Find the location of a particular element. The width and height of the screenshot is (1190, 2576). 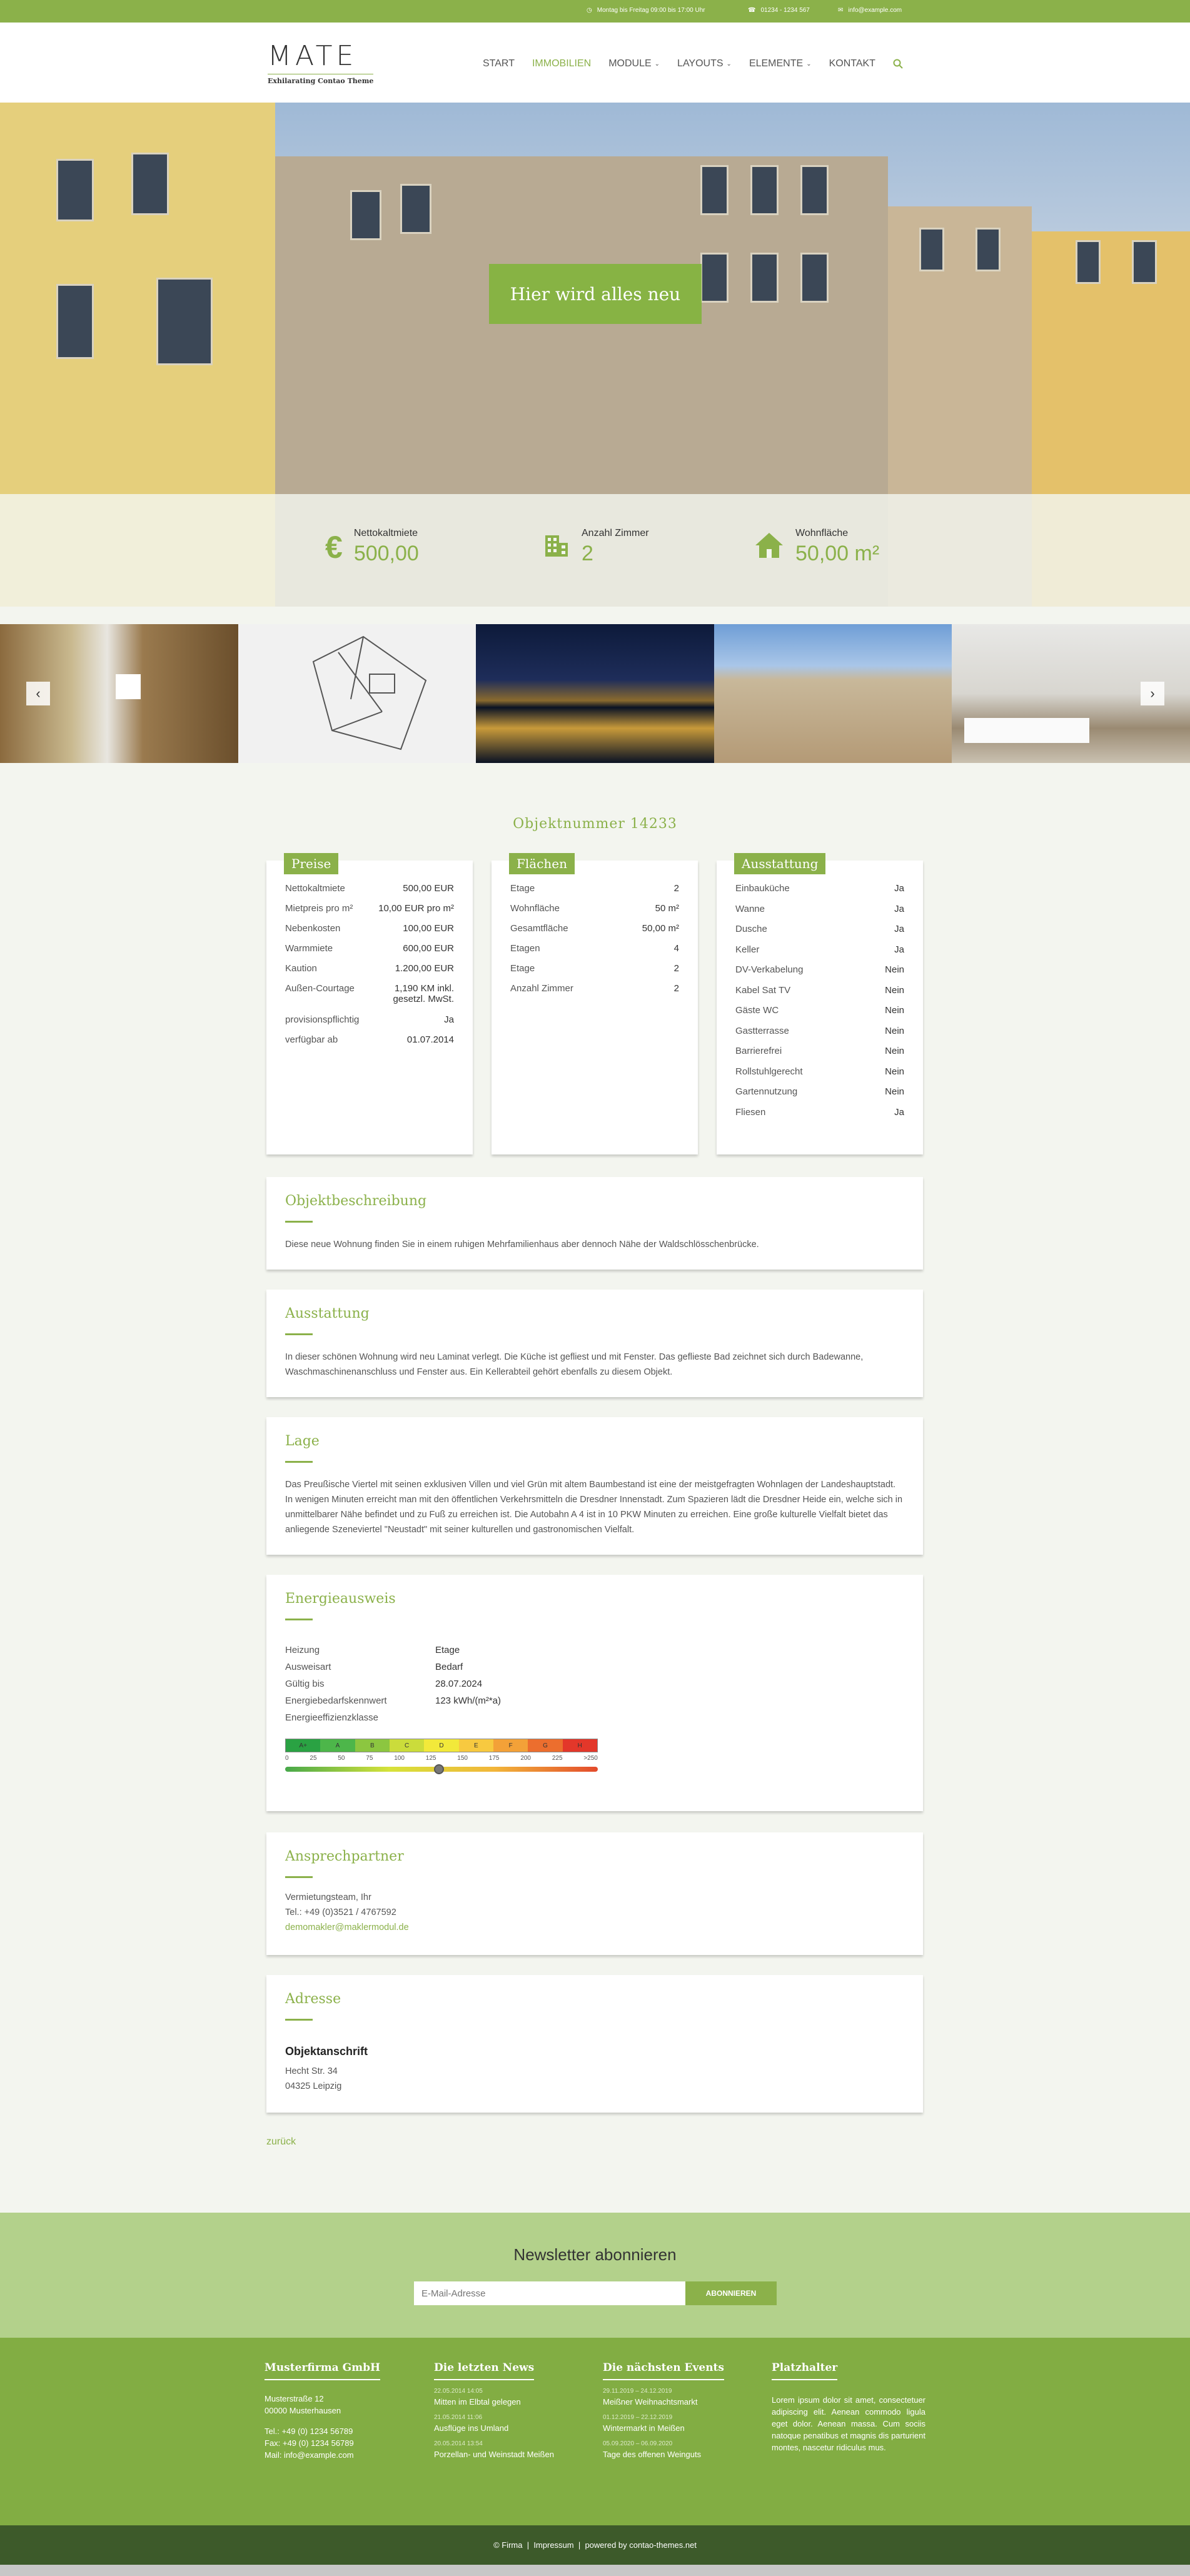

row-value: 4 is located at coordinates (676, 948).